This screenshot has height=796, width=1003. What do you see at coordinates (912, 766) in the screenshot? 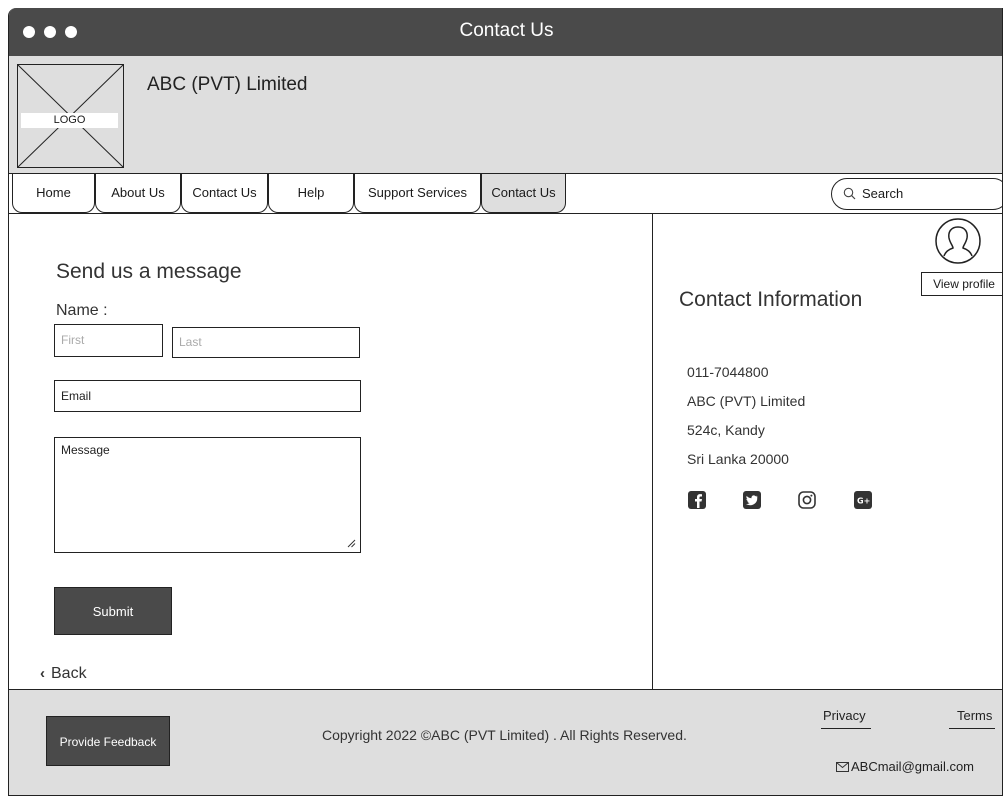
I see `footer-email-text: ABCmail@gmail.com` at bounding box center [912, 766].